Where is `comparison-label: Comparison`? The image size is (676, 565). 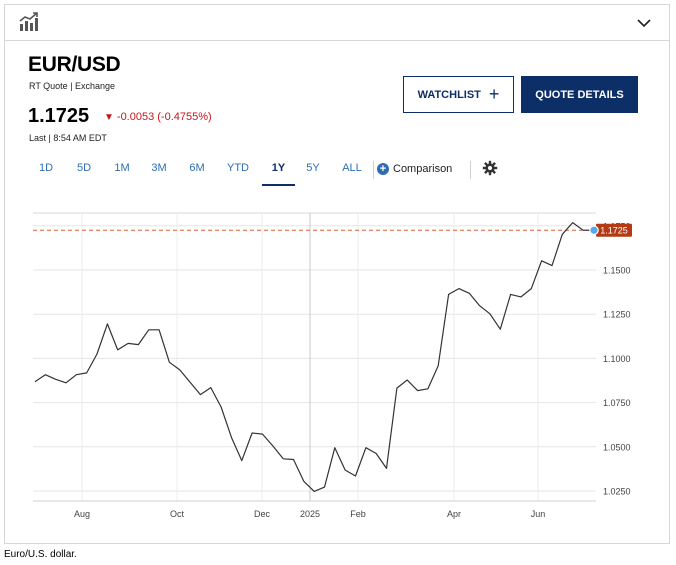
comparison-label: Comparison is located at coordinates (423, 169).